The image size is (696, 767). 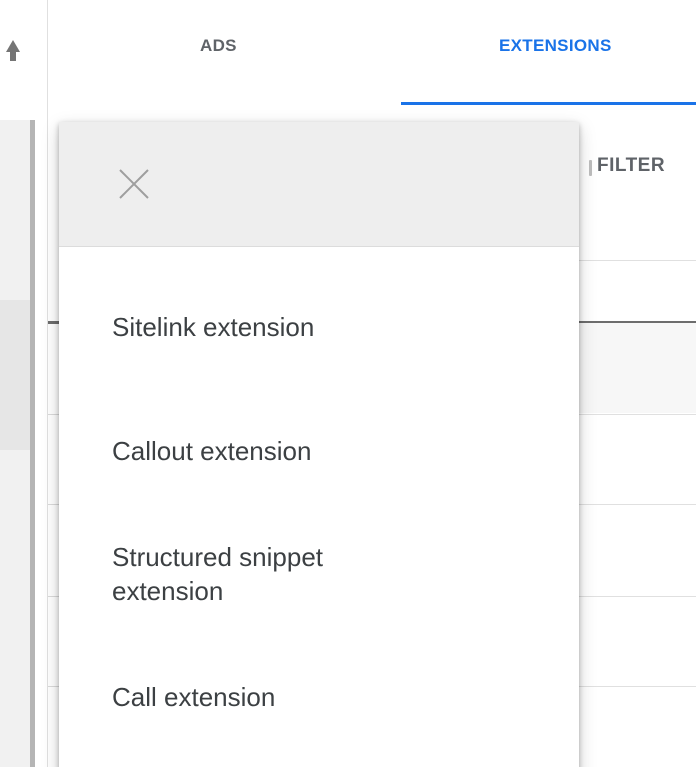 What do you see at coordinates (637, 368) in the screenshot?
I see `table-header-row` at bounding box center [637, 368].